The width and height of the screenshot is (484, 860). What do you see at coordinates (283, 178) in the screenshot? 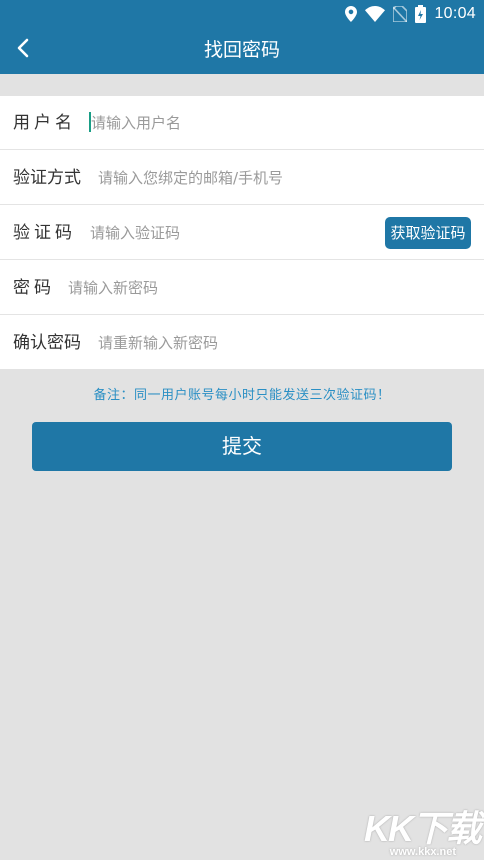
I see `verify-method-input` at bounding box center [283, 178].